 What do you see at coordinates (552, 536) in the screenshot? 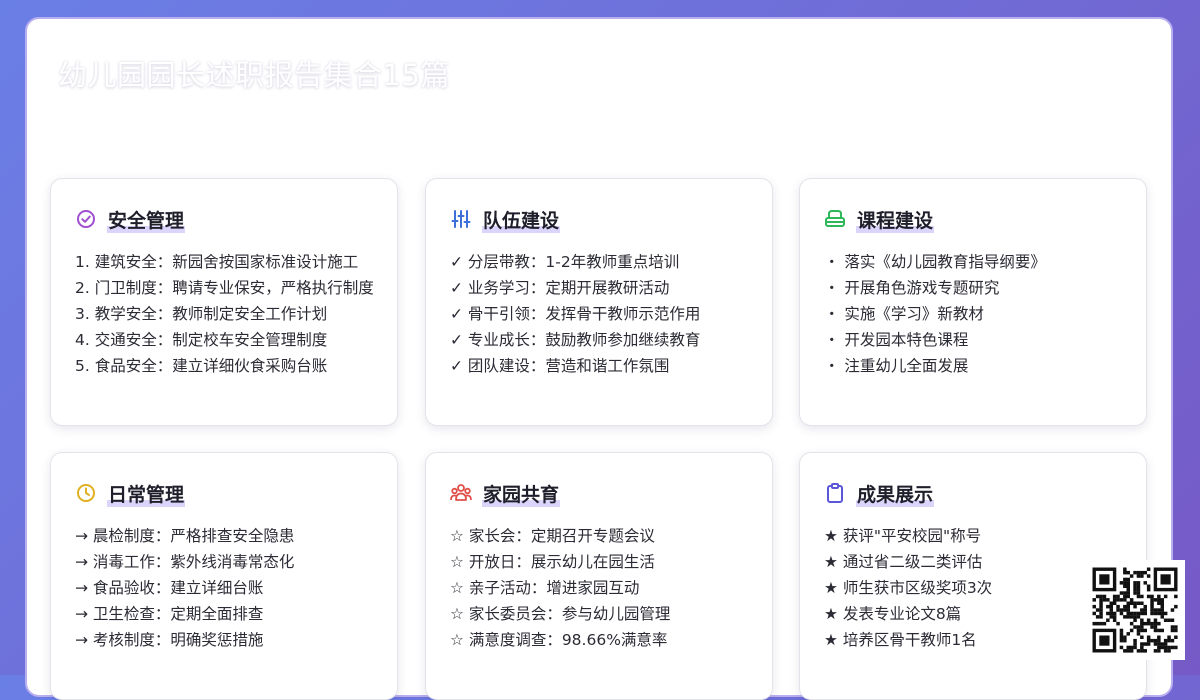
I see `list-item: ☆ 家长会：定期召开专题会议` at bounding box center [552, 536].